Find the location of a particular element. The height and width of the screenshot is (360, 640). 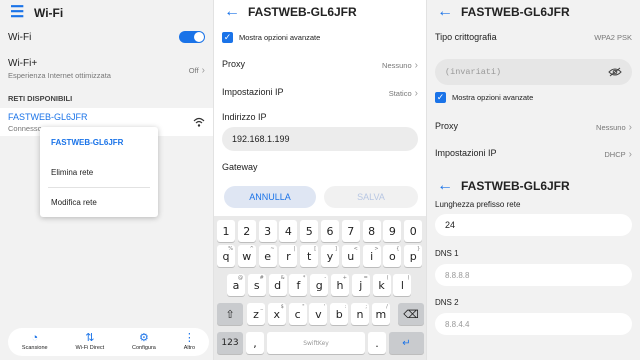

key-f: f * is located at coordinates (298, 285).